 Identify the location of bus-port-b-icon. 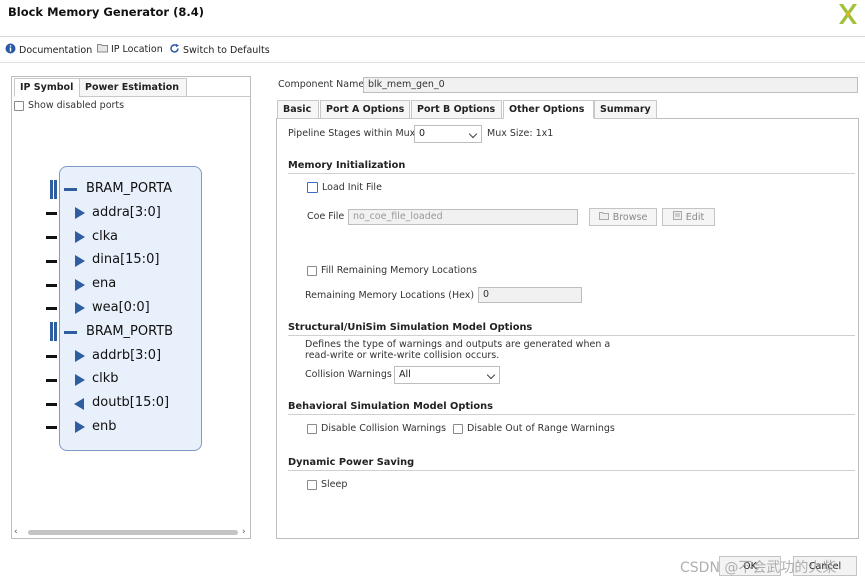
(53, 331).